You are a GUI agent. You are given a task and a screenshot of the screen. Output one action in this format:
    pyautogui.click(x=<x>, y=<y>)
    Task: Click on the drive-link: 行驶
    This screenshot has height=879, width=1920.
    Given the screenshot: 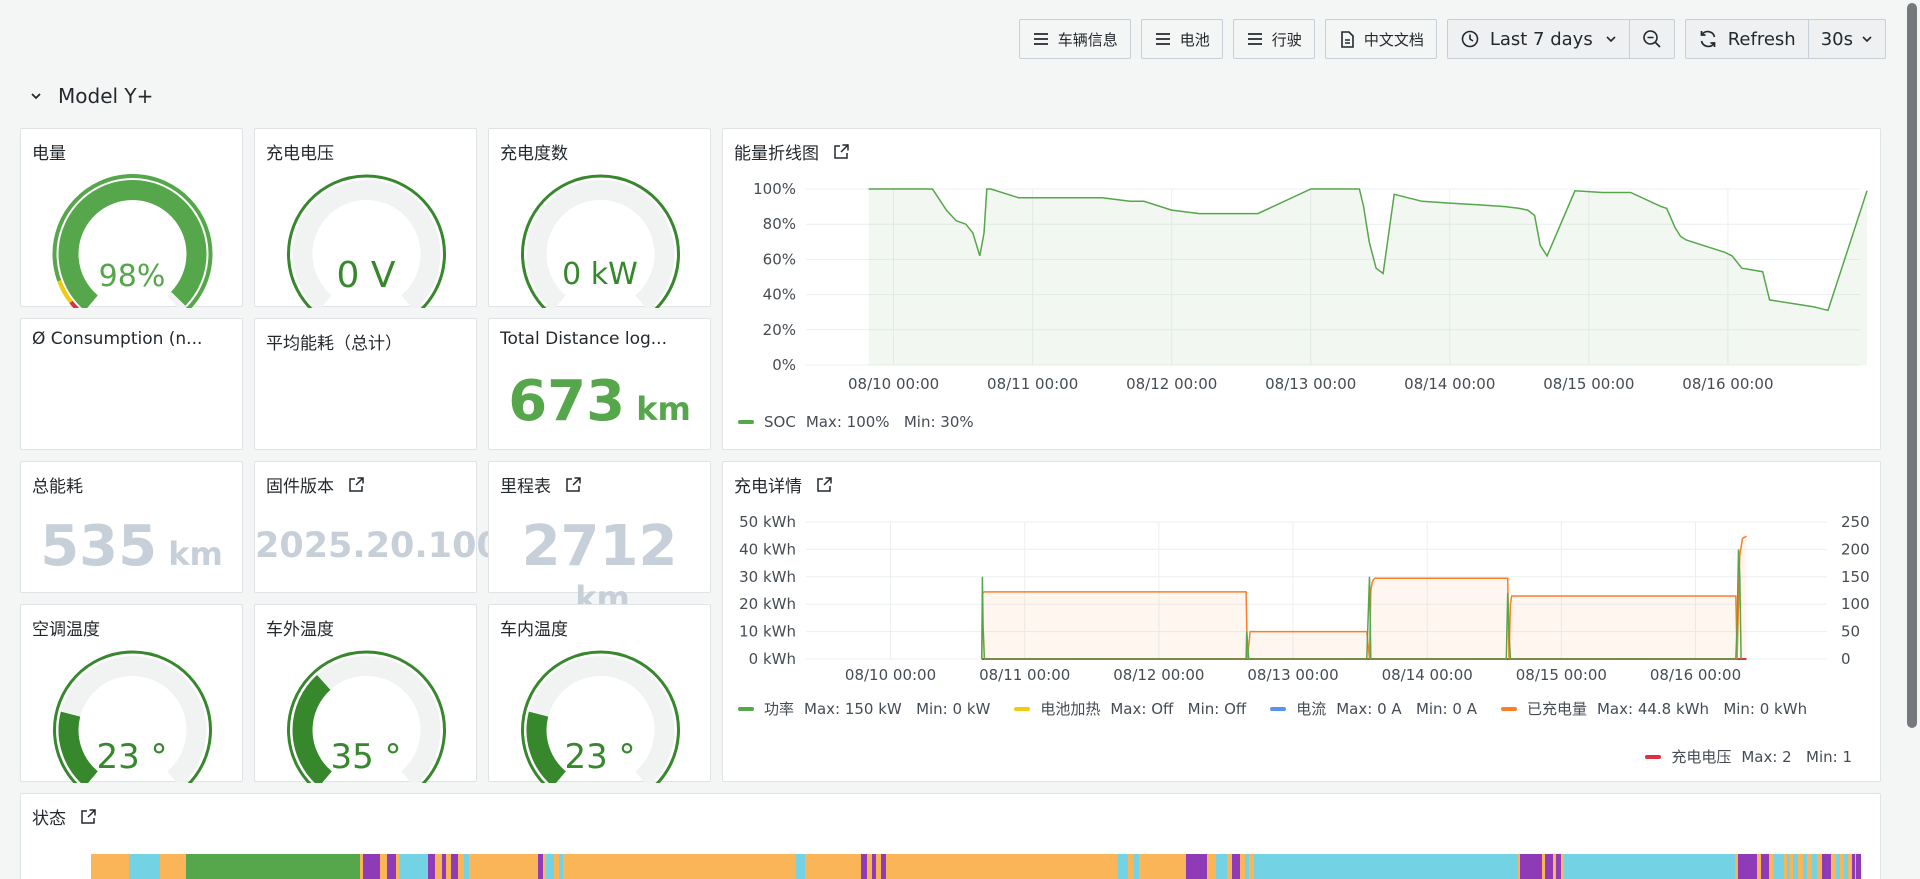 What is the action you would take?
    pyautogui.click(x=1273, y=39)
    